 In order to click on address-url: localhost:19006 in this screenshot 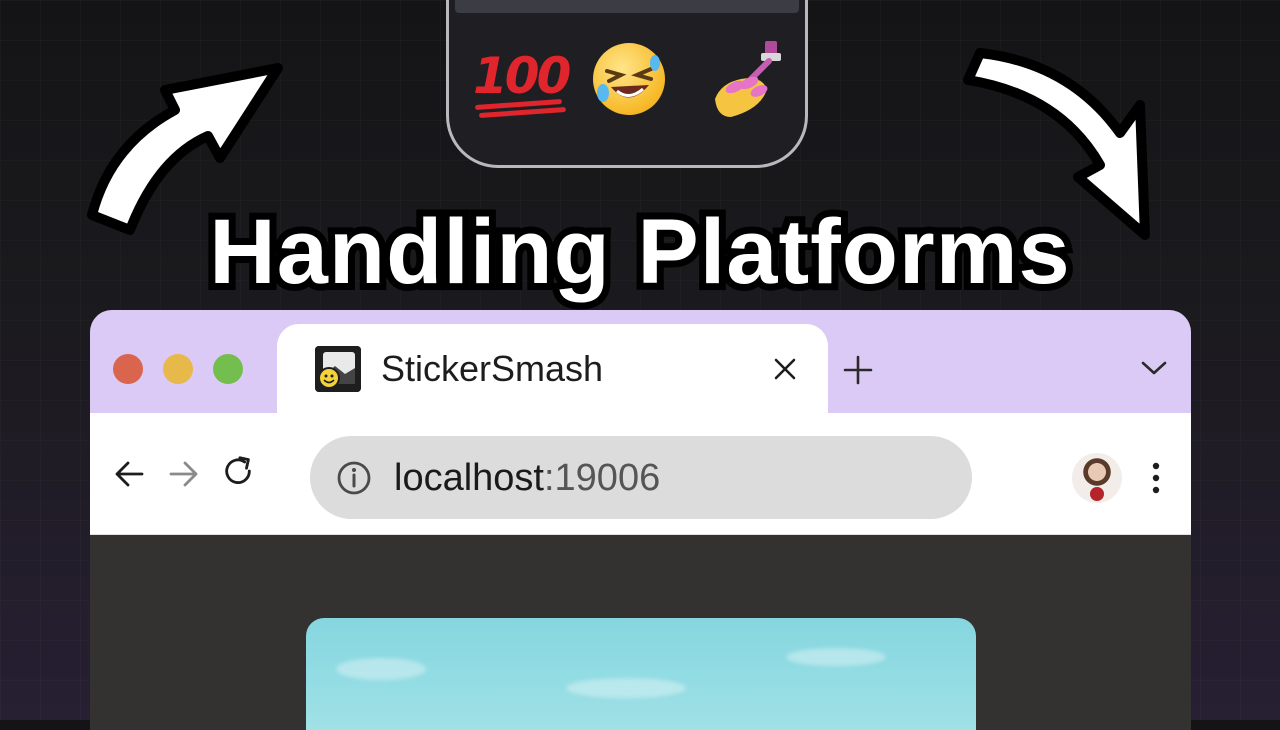, I will do `click(527, 478)`.